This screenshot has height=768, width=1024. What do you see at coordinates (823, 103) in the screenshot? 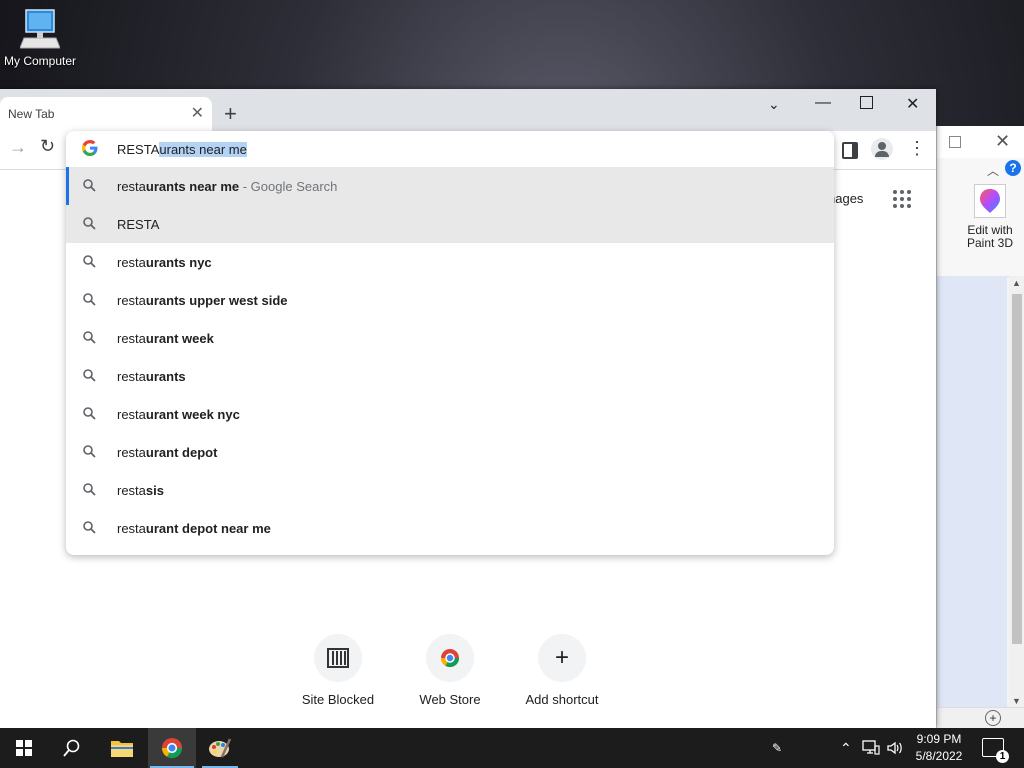
I see `minimize-icon: —` at bounding box center [823, 103].